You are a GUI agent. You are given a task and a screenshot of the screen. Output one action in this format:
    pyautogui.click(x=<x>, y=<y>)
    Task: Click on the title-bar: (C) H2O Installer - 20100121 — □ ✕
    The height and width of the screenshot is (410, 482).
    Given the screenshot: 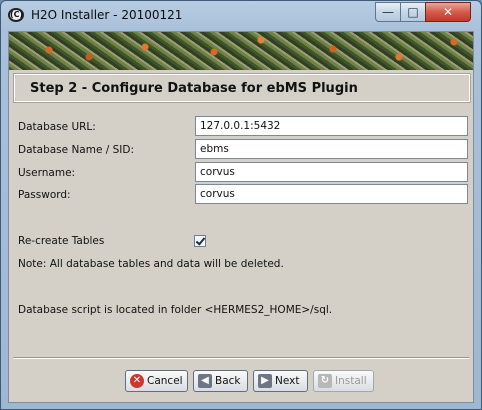 What is the action you would take?
    pyautogui.click(x=241, y=16)
    